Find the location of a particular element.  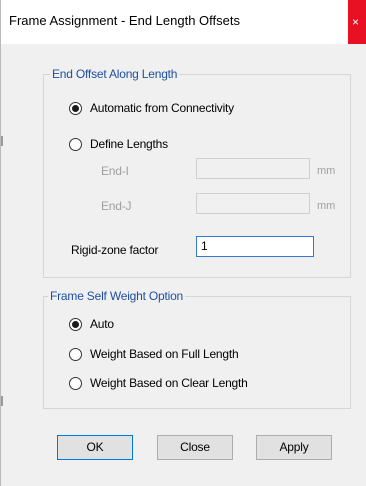

radio-auto-row: Auto is located at coordinates (91, 324).